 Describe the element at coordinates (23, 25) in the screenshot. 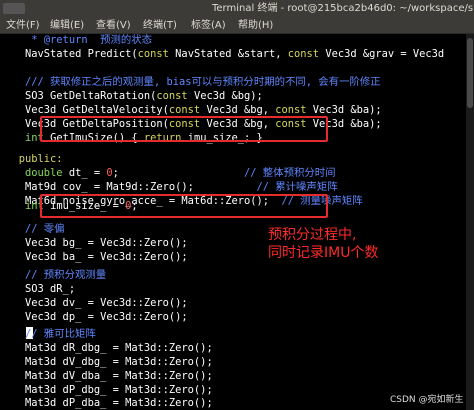

I see `menu-file: 文件(F)` at that location.